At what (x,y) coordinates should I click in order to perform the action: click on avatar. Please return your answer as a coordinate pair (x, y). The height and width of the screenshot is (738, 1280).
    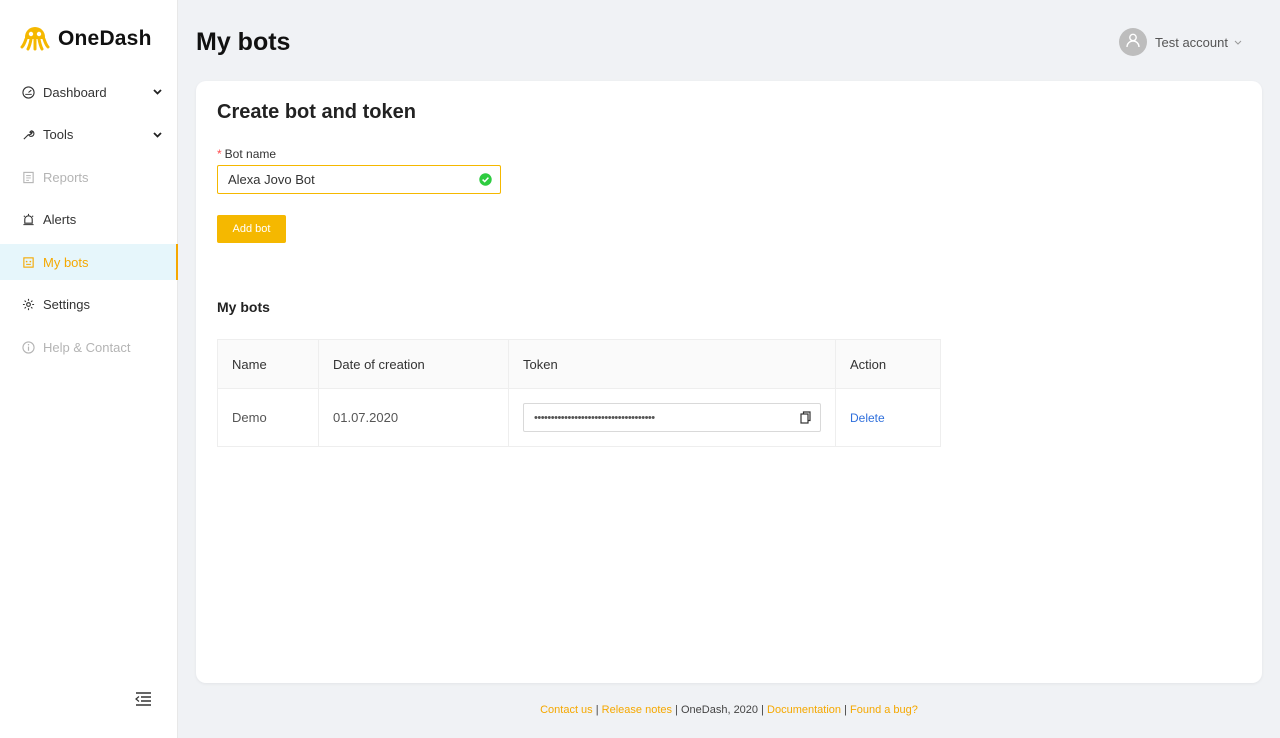
    Looking at the image, I should click on (1133, 42).